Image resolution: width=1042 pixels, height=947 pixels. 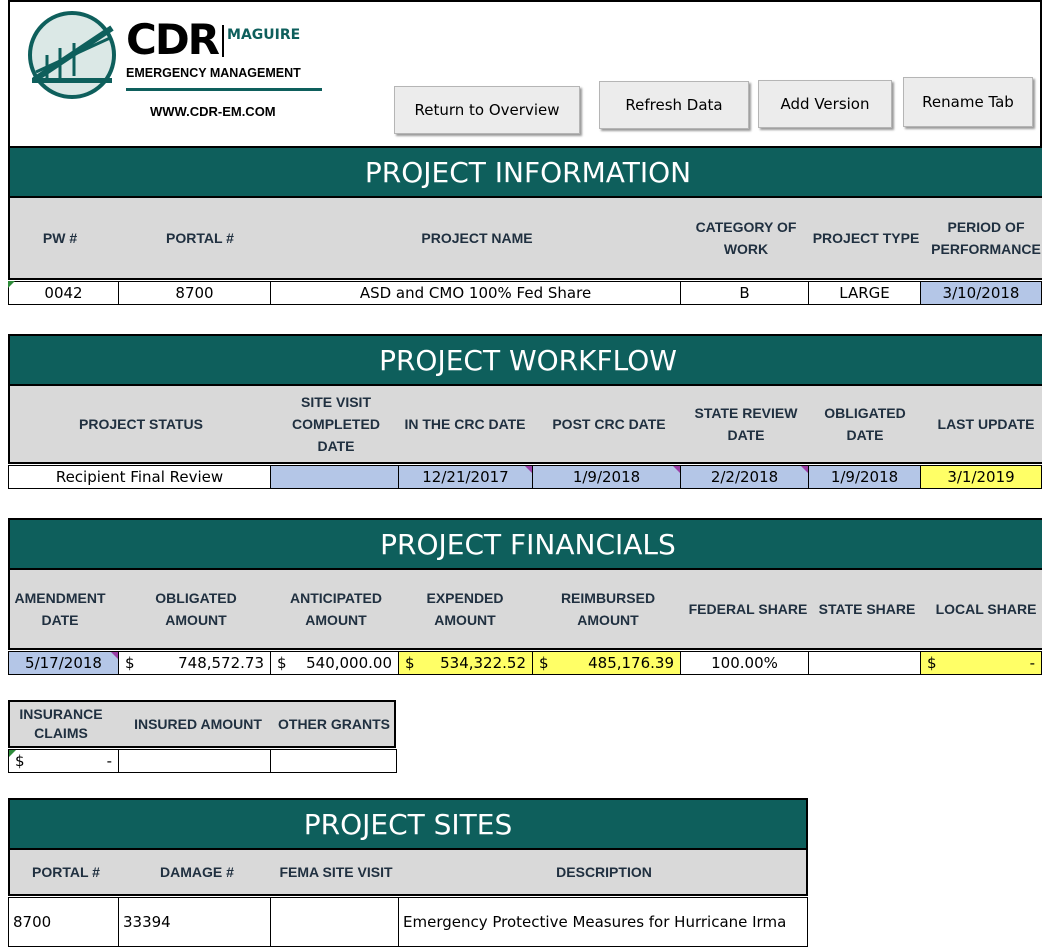 I want to click on header-portal: PORTAL #, so click(x=200, y=238).